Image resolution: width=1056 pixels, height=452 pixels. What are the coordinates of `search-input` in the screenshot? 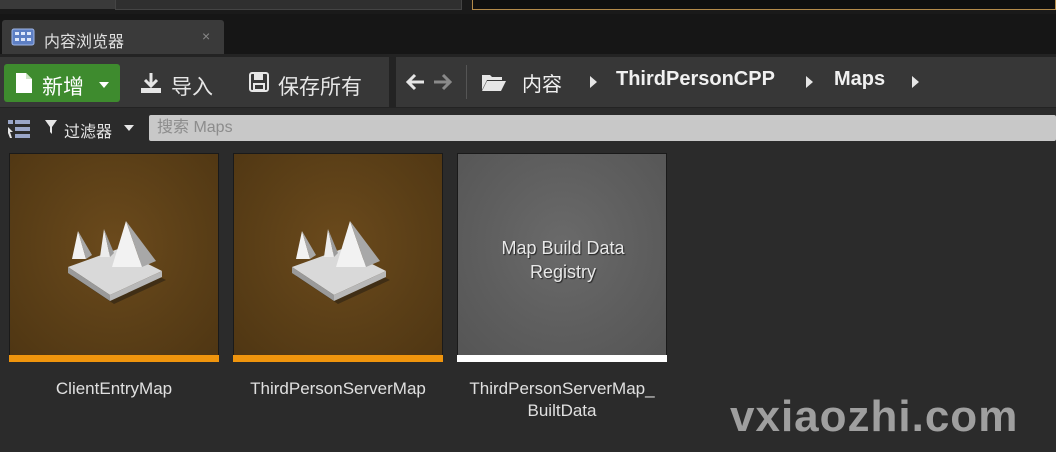 It's located at (602, 128).